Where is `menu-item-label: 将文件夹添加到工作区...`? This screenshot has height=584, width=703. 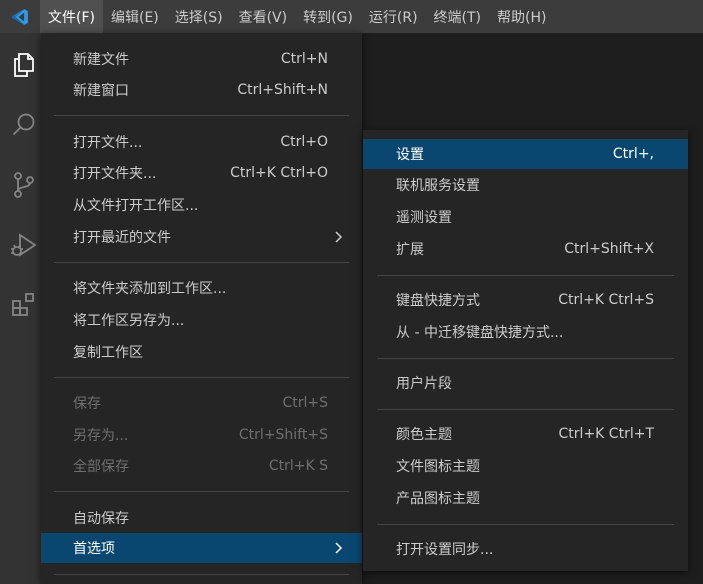 menu-item-label: 将文件夹添加到工作区... is located at coordinates (150, 289).